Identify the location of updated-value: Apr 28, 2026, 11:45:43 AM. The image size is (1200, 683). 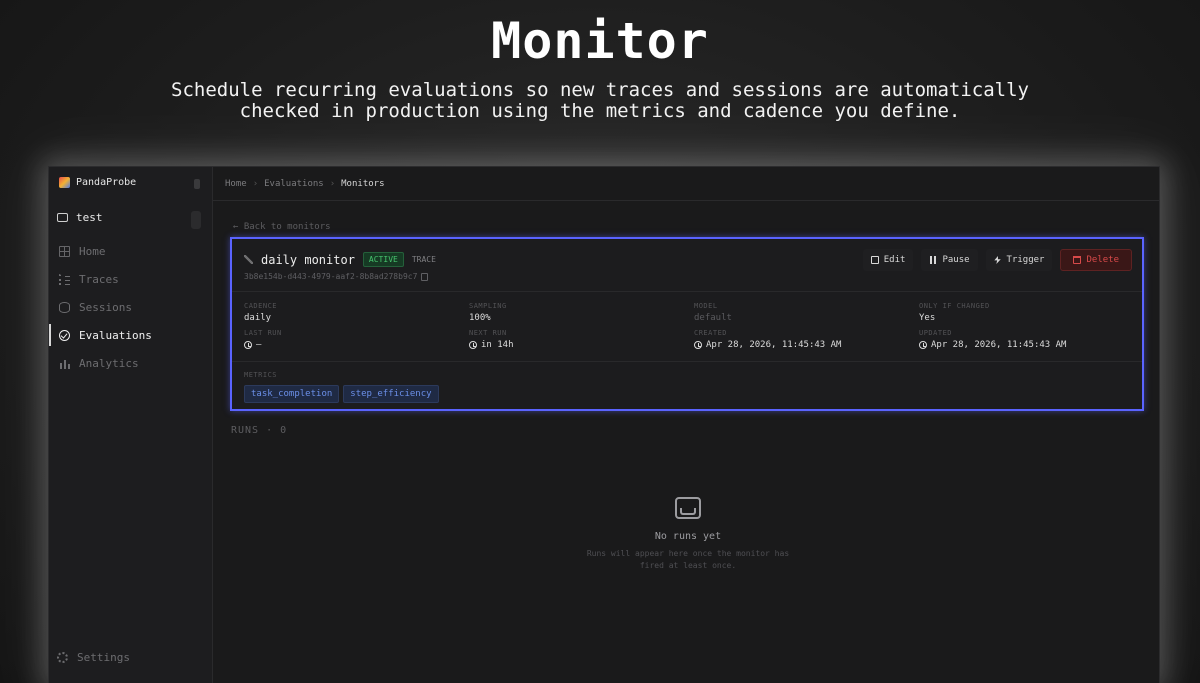
(999, 345).